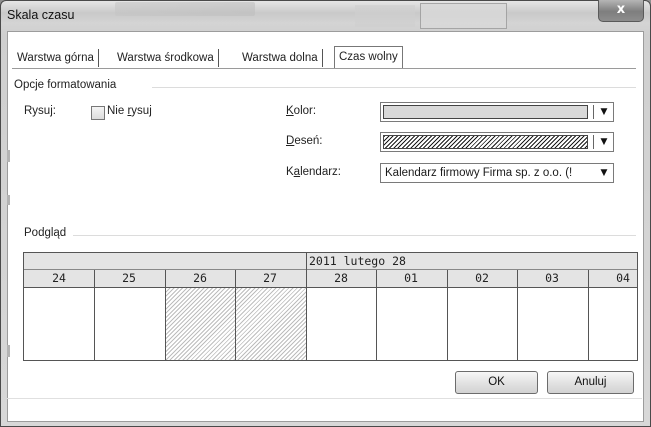 Image resolution: width=651 pixels, height=427 pixels. Describe the element at coordinates (98, 113) in the screenshot. I see `no-draw-checkbox` at that location.